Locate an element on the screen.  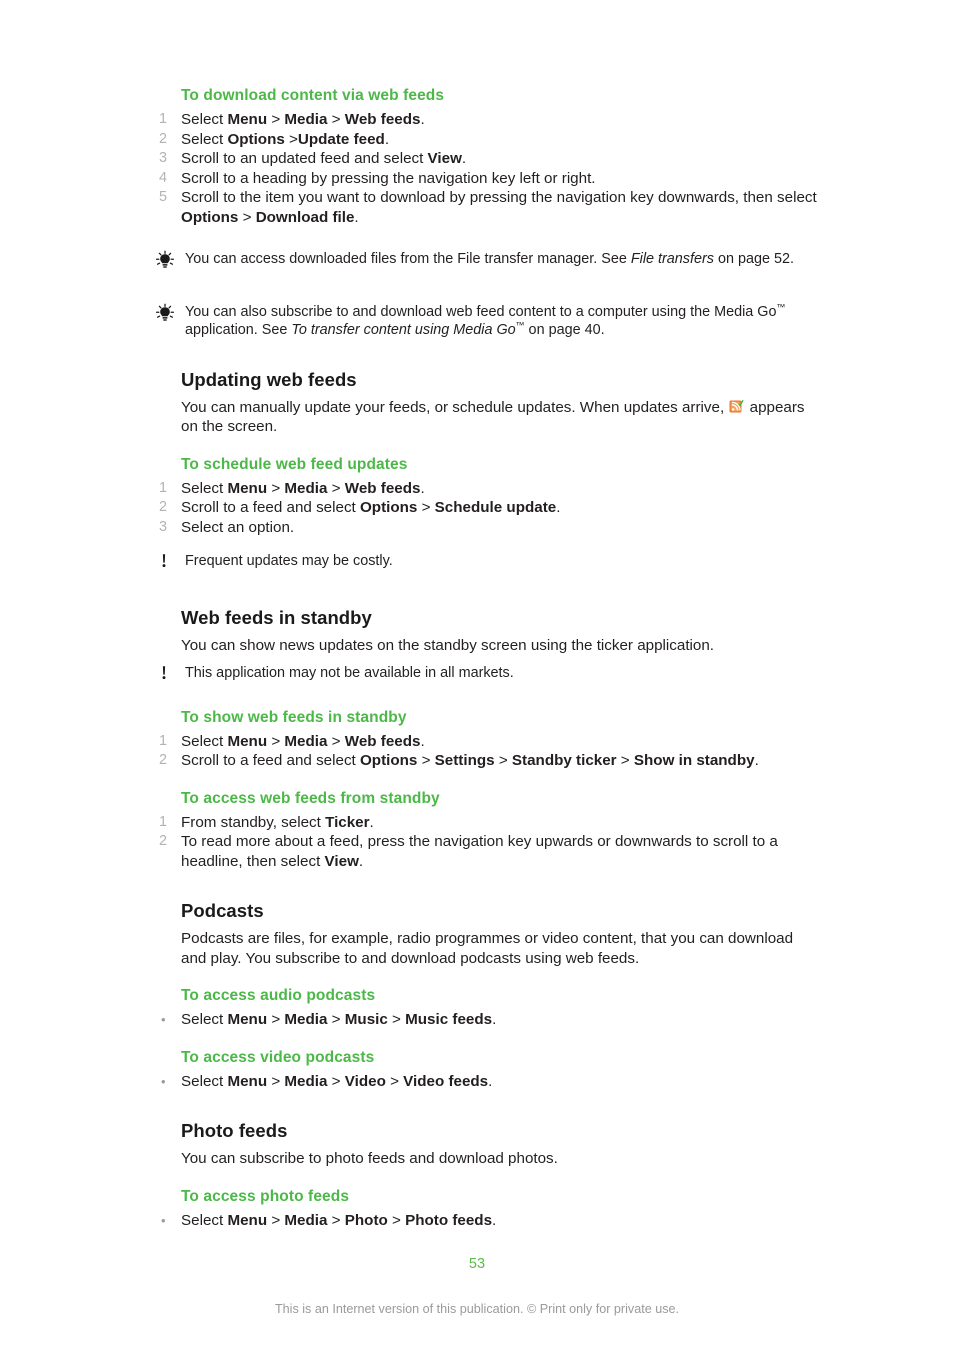
emphasis-term: Music feeds is located at coordinates (449, 1019).